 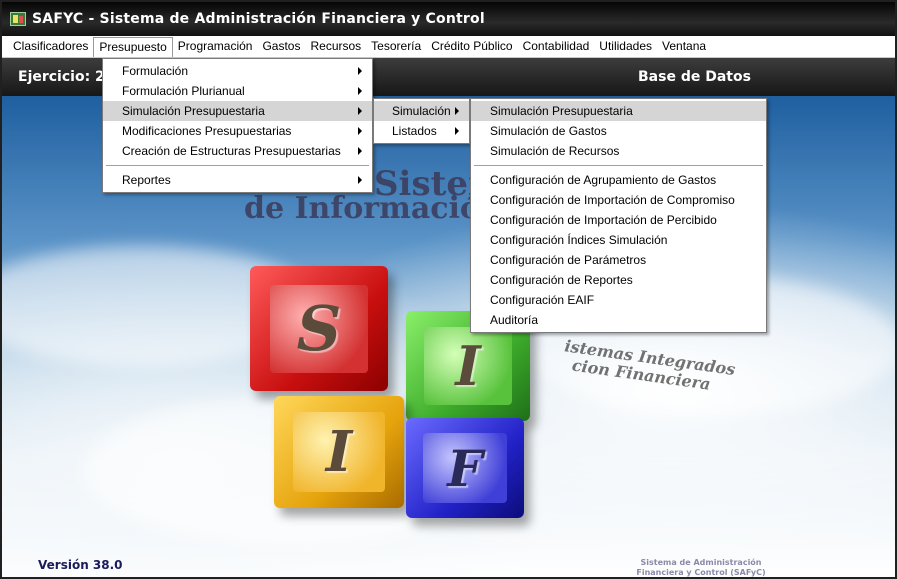 What do you see at coordinates (618, 320) in the screenshot?
I see `menu-item-auditoria: Auditoría` at bounding box center [618, 320].